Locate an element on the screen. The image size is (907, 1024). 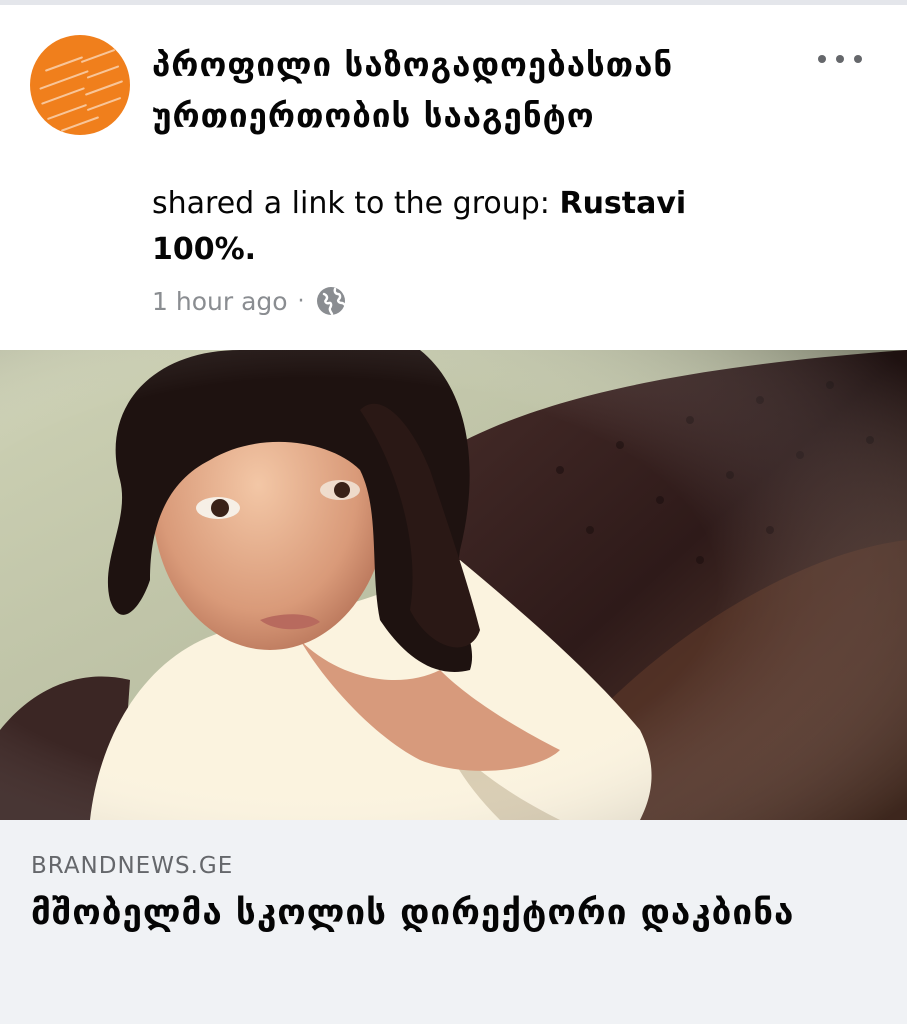
link-domain: BRANDNEWS.GE is located at coordinates (132, 866).